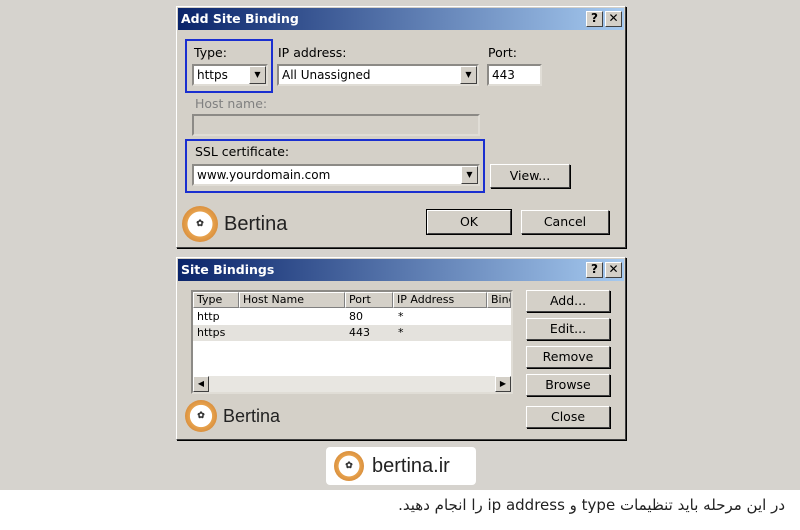 The width and height of the screenshot is (800, 530). I want to click on site-bindings-titlebar: Site Bindings ? ✕, so click(401, 270).